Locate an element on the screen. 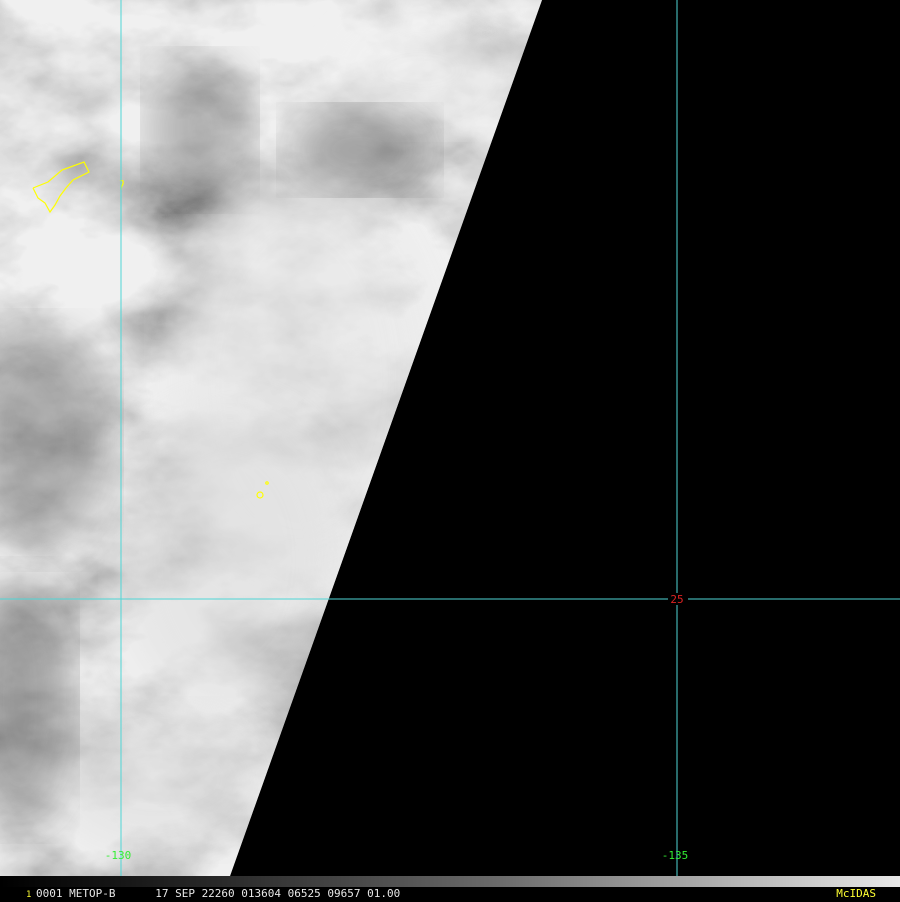 The height and width of the screenshot is (902, 900). longitude-label: -130 is located at coordinates (118, 855).